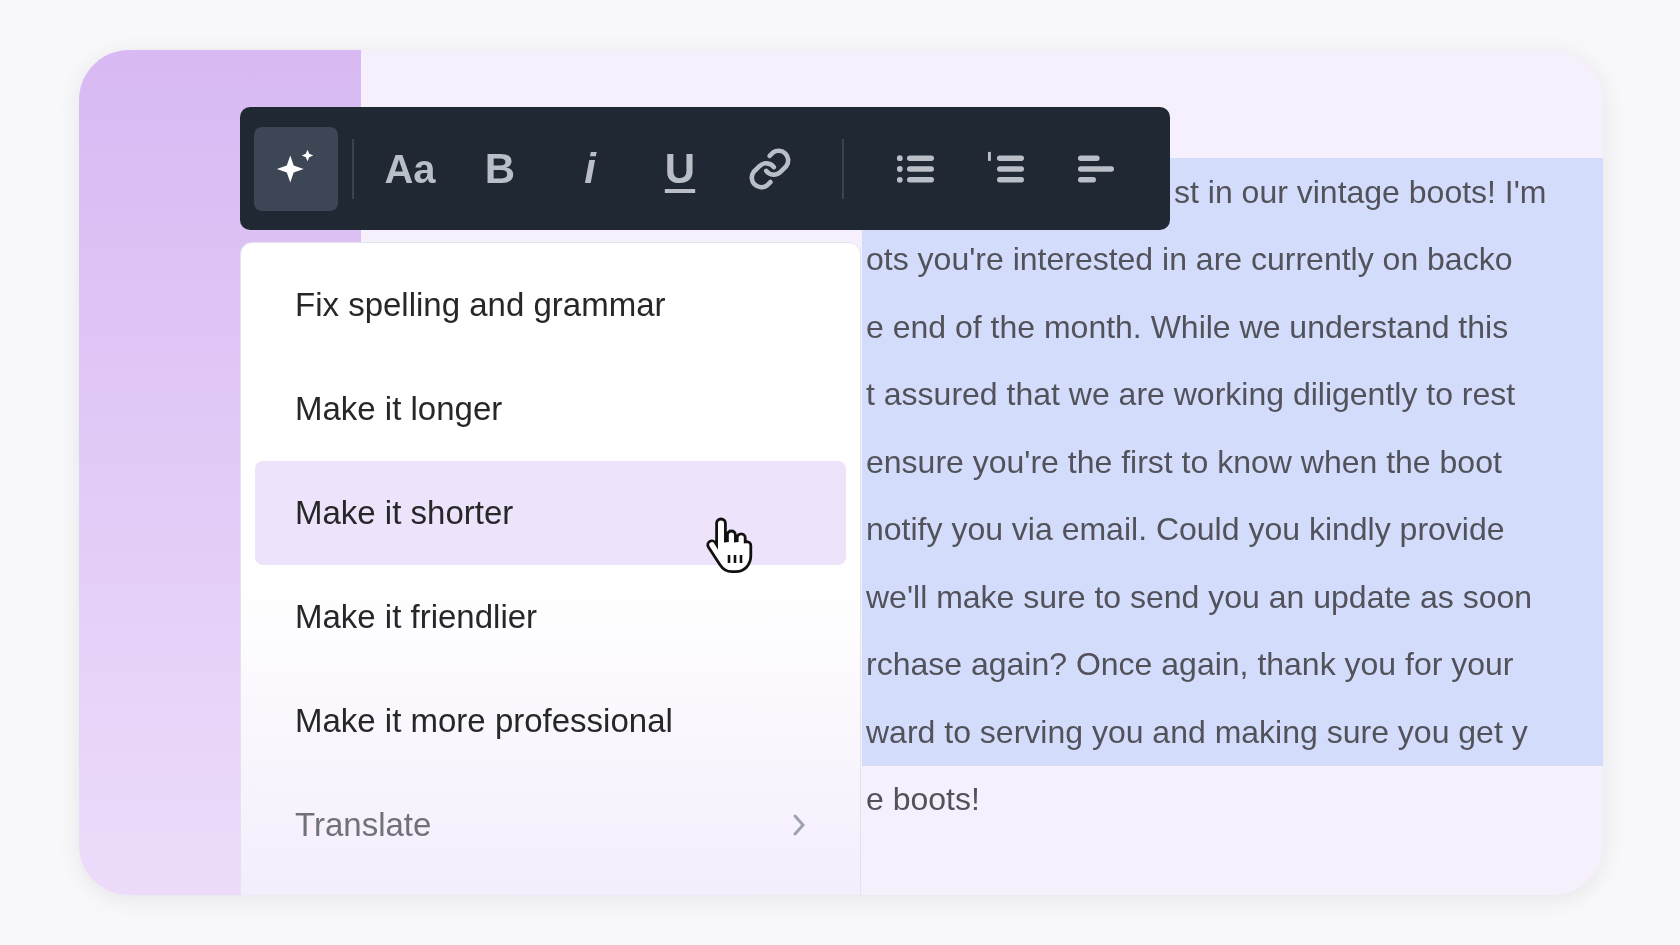 Image resolution: width=1680 pixels, height=945 pixels. I want to click on document-text-line: e boots!, so click(923, 800).